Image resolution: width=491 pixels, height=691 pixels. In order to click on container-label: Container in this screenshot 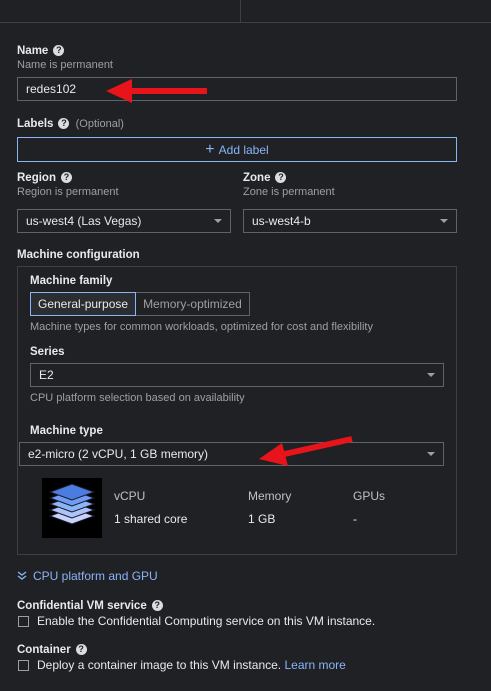, I will do `click(44, 650)`.